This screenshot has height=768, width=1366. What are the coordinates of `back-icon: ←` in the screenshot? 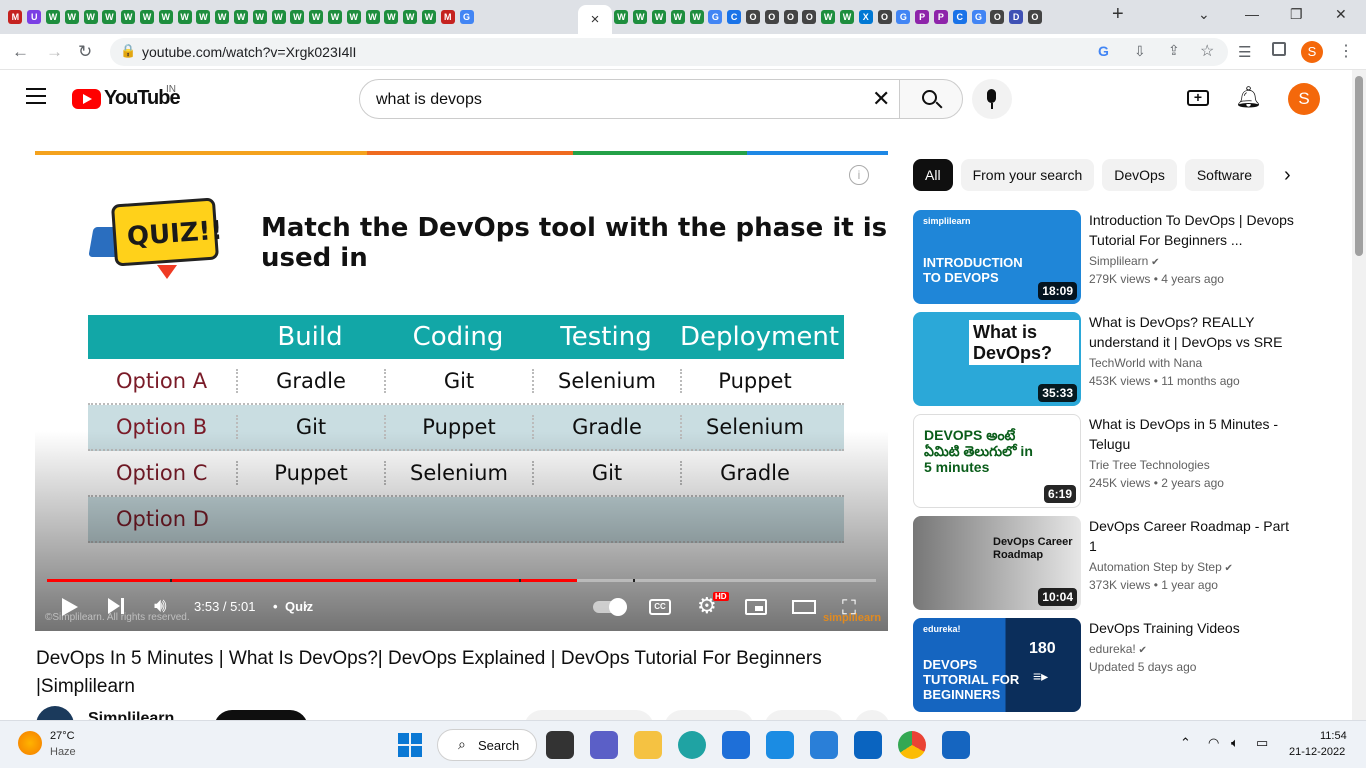 It's located at (20, 52).